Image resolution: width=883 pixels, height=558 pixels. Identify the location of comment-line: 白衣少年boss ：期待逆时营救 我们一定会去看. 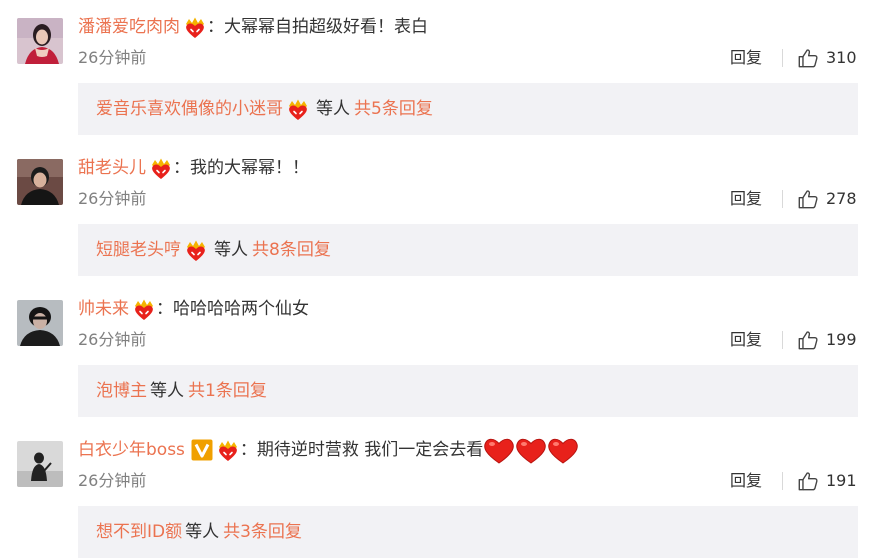
(329, 450).